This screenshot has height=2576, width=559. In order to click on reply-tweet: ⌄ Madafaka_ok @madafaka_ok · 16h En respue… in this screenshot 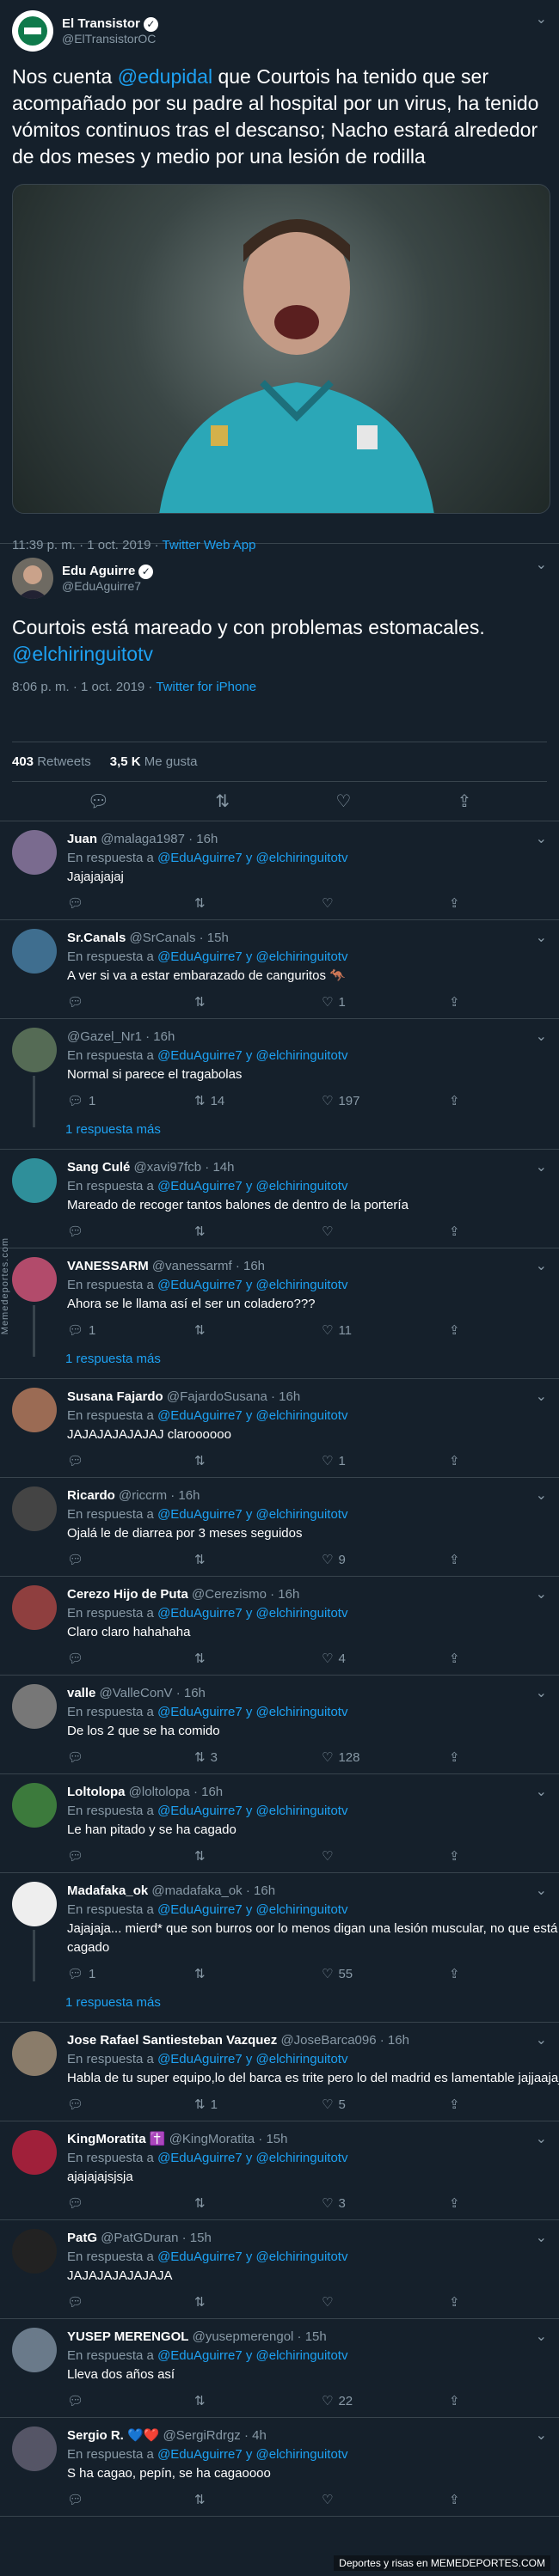, I will do `click(279, 1948)`.